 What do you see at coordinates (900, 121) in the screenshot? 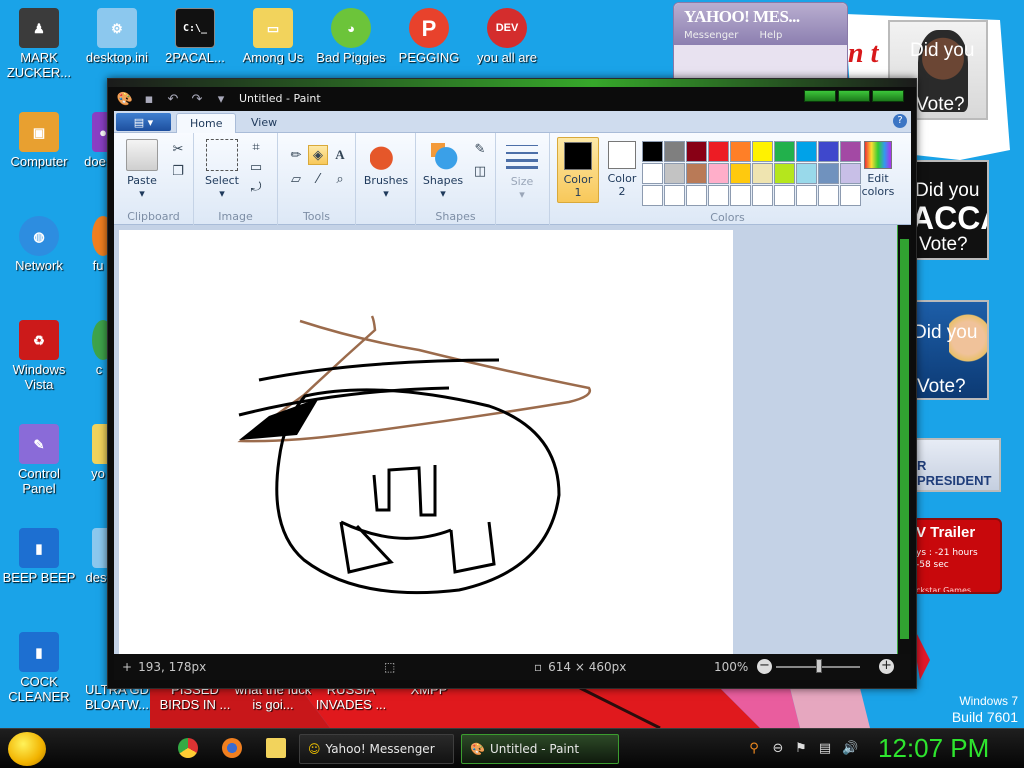
I see `help-icon: ?` at bounding box center [900, 121].